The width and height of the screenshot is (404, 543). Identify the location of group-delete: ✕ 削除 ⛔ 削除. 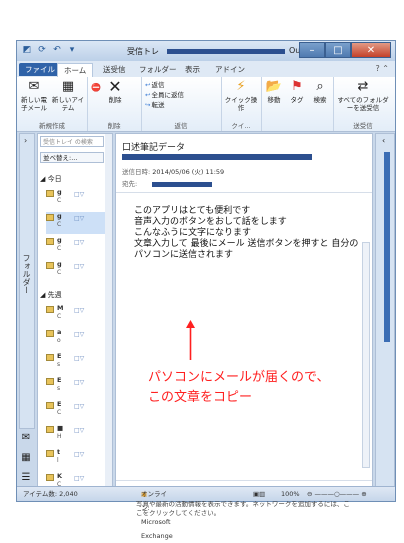
(114, 104).